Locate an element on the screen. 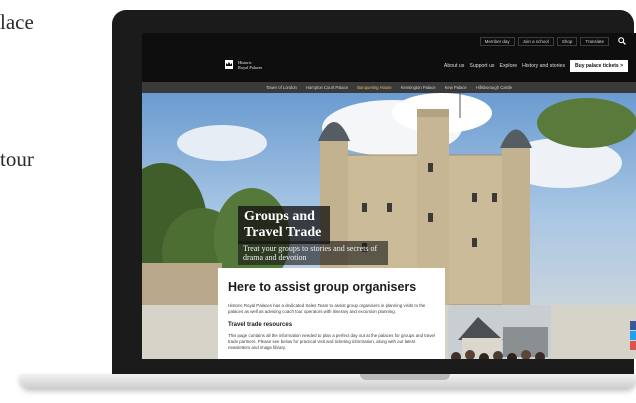  brand-logo: Historic Royal Palaces is located at coordinates (243, 64).